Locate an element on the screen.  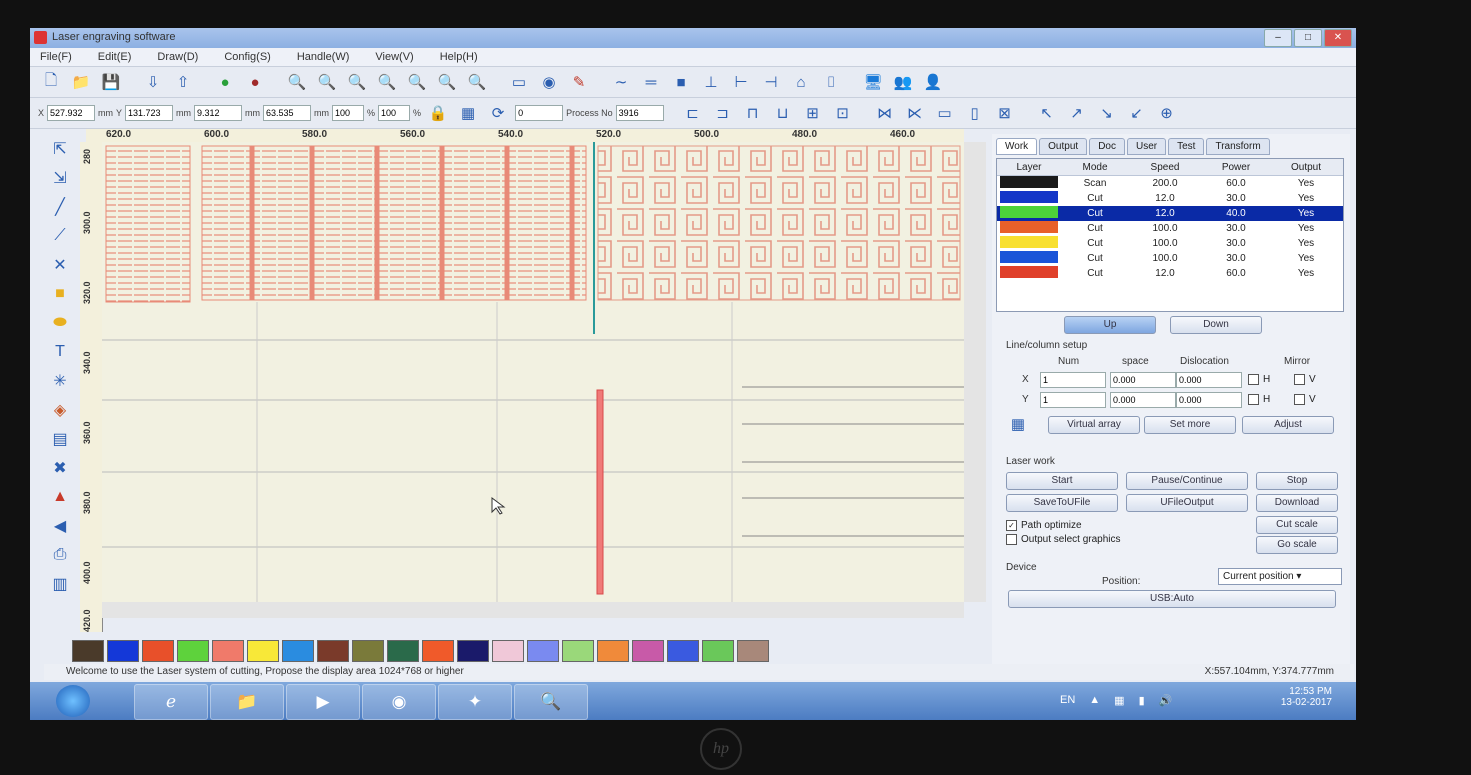
go-scale-button: Go scale is located at coordinates (1297, 545).